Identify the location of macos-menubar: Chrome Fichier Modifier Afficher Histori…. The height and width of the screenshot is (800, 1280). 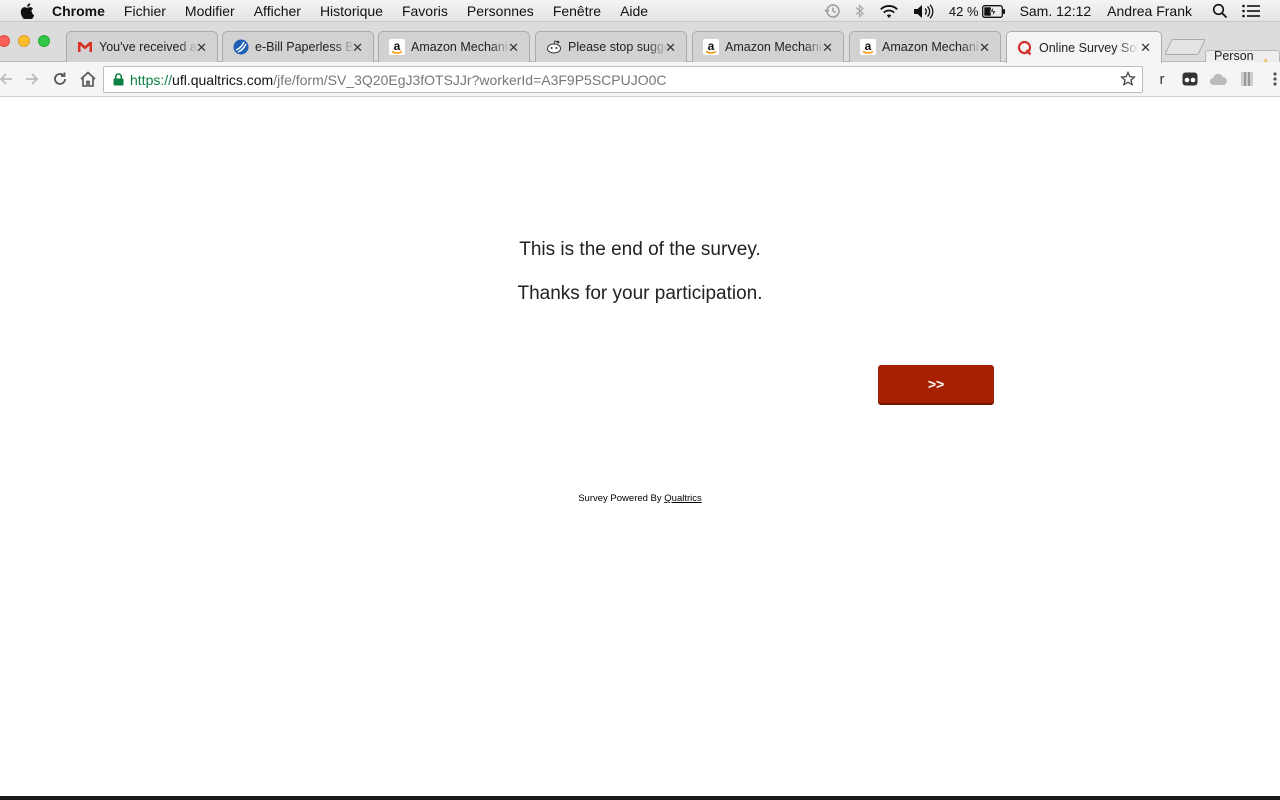
(640, 11).